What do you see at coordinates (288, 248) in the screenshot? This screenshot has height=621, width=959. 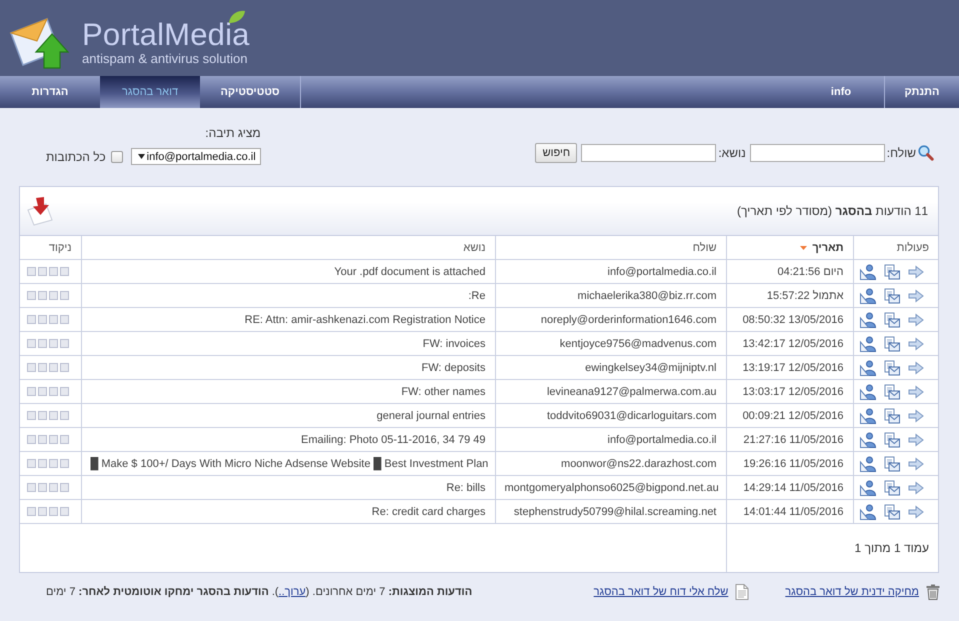 I see `column-header: נושא` at bounding box center [288, 248].